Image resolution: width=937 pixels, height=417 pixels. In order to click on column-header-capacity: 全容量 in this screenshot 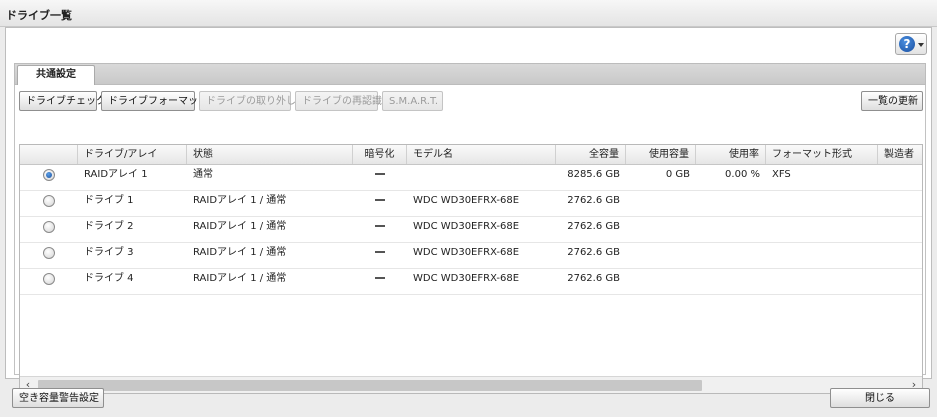, I will do `click(591, 154)`.